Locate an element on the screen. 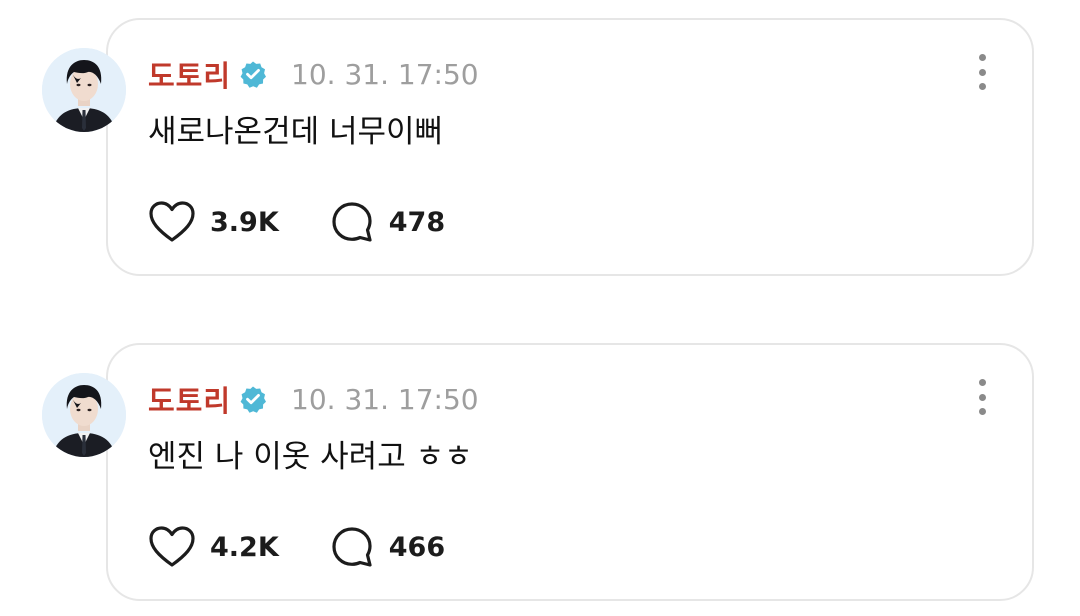  post-text: 새로나온건데 너무이뻐 is located at coordinates (296, 132).